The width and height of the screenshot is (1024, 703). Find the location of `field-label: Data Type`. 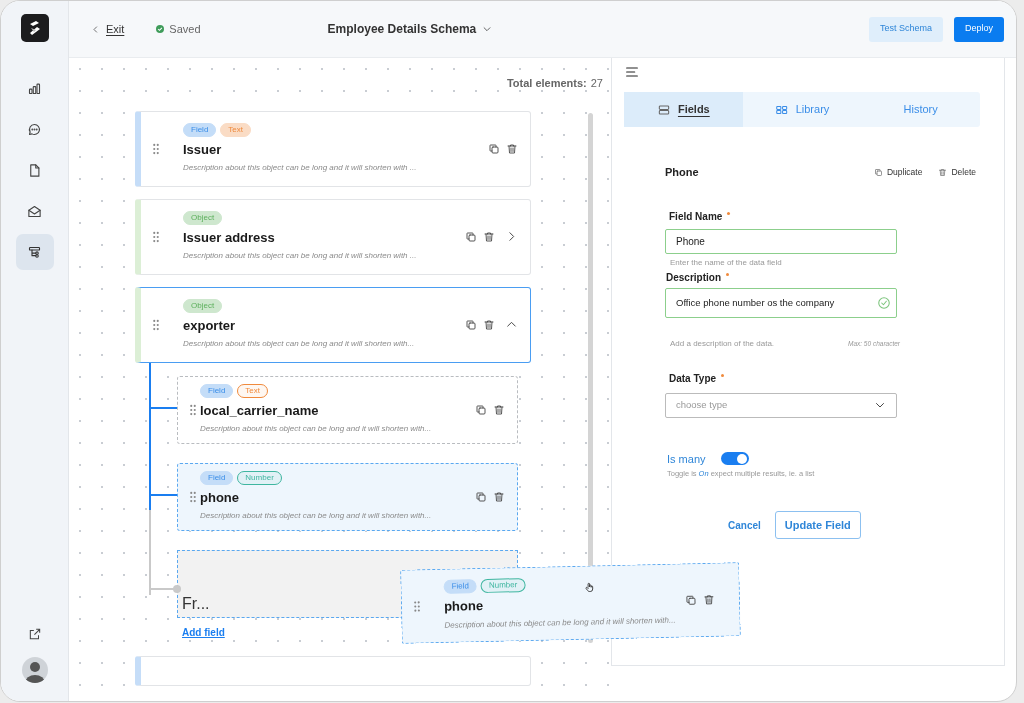

field-label: Data Type is located at coordinates (693, 378).